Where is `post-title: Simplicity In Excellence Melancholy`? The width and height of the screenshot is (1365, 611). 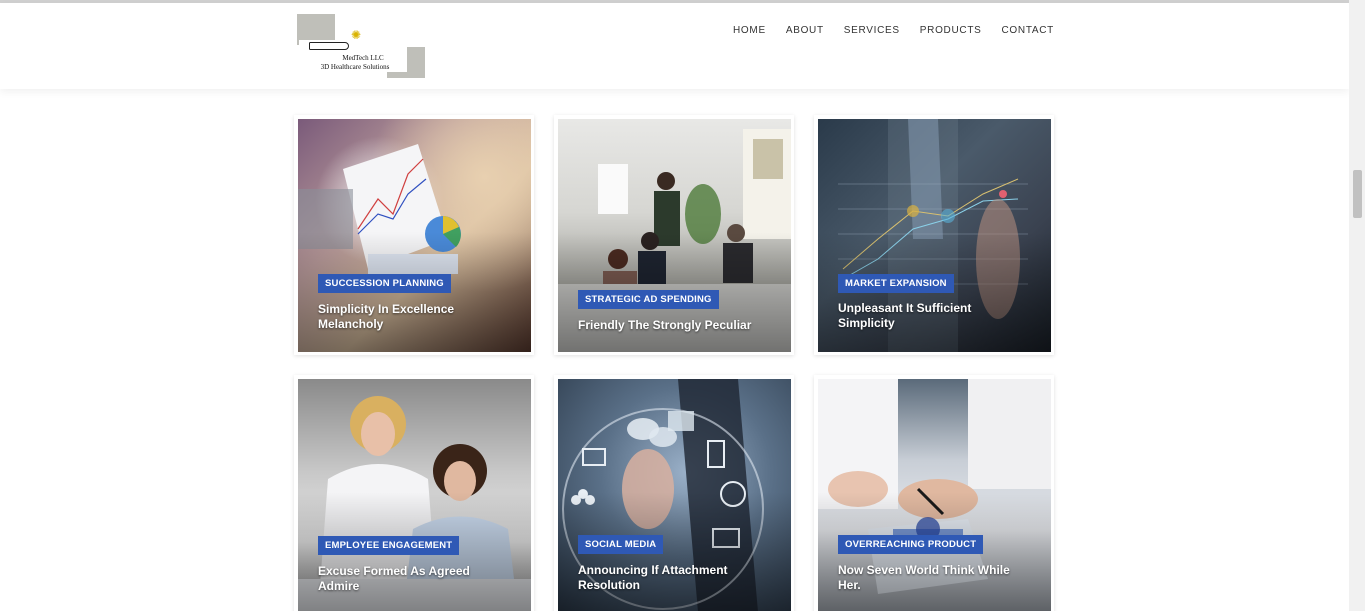
post-title: Simplicity In Excellence Melancholy is located at coordinates (413, 317).